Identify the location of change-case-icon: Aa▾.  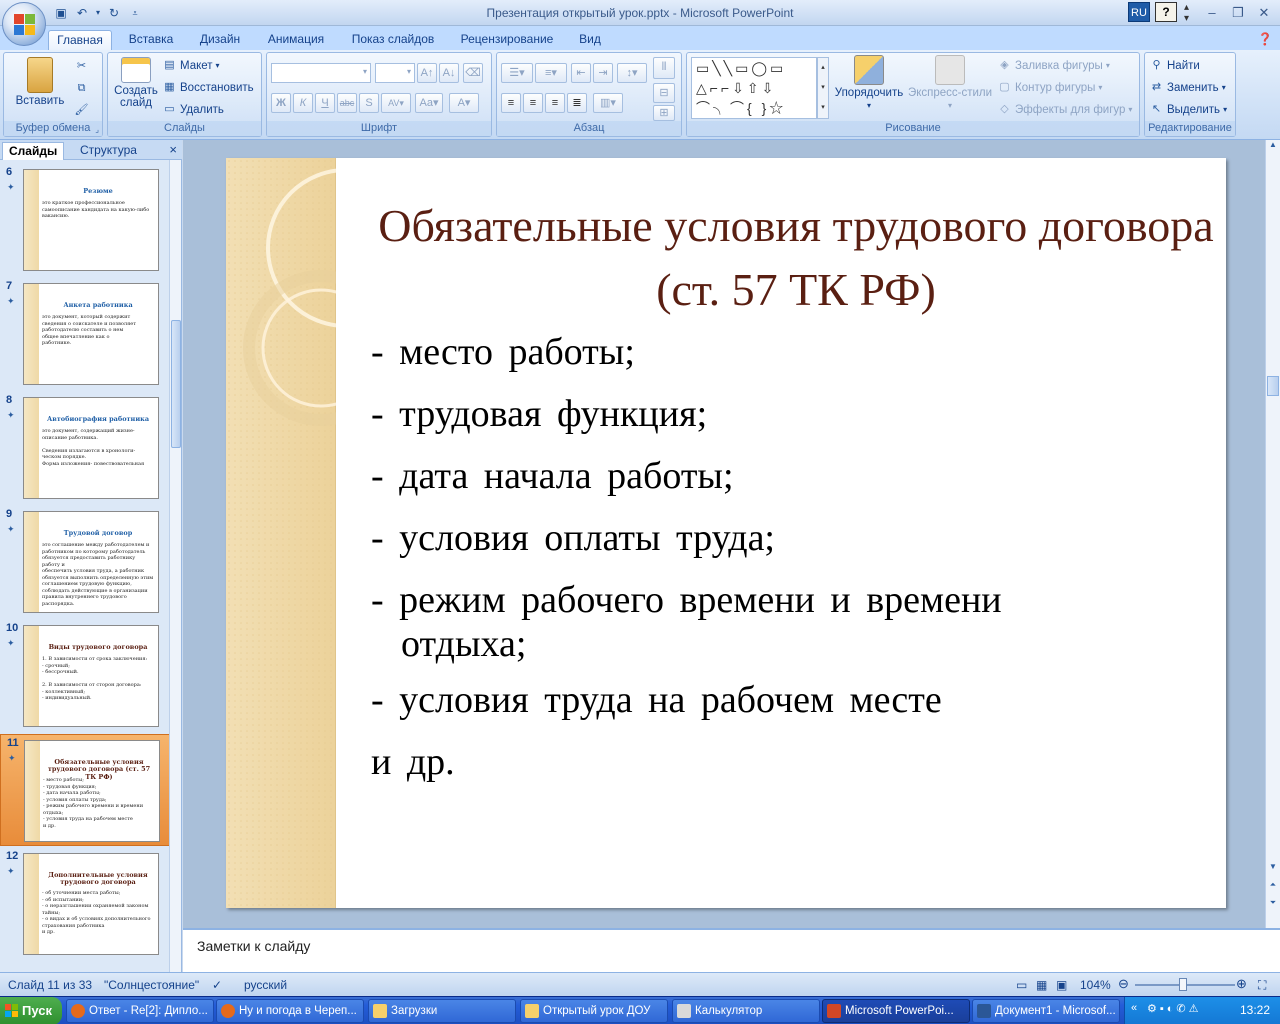
(429, 103).